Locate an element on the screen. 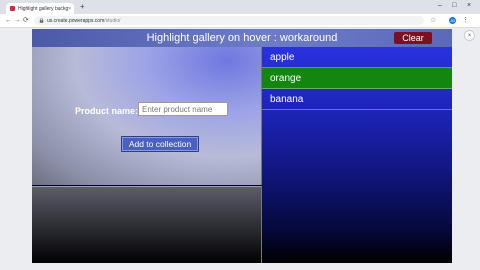  lock-icon is located at coordinates (41, 20).